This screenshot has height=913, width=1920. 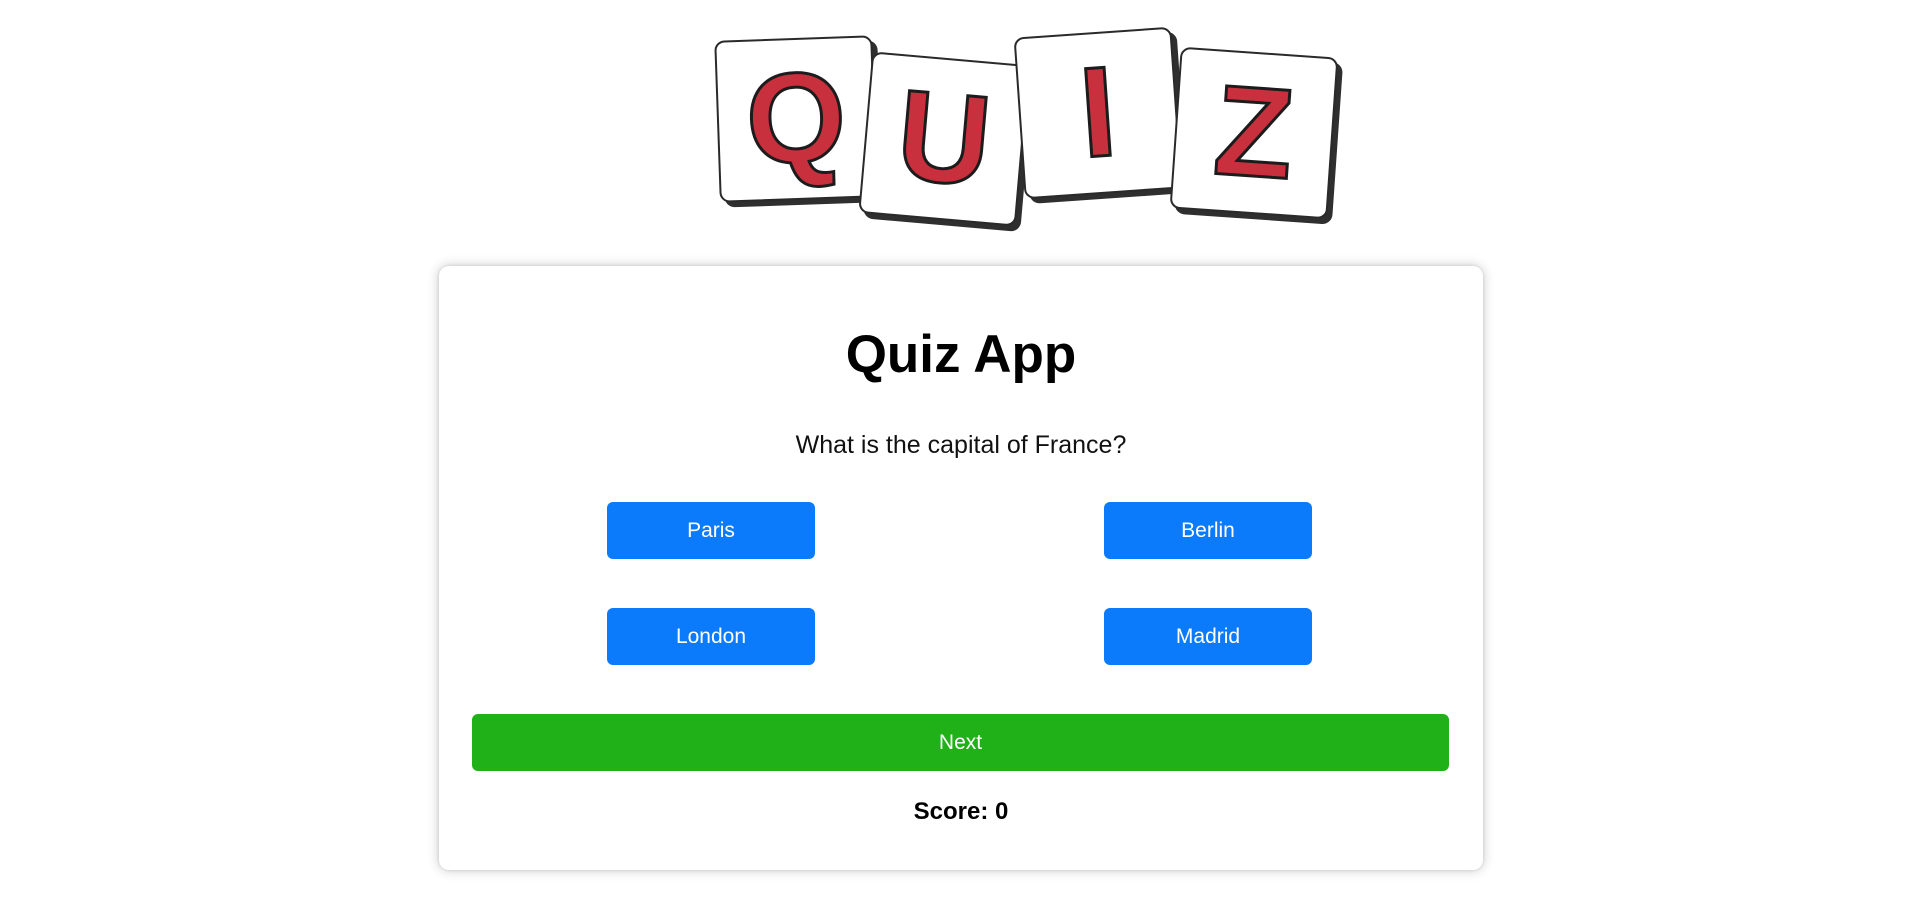 I want to click on logo-tile-i: I, so click(x=1098, y=113).